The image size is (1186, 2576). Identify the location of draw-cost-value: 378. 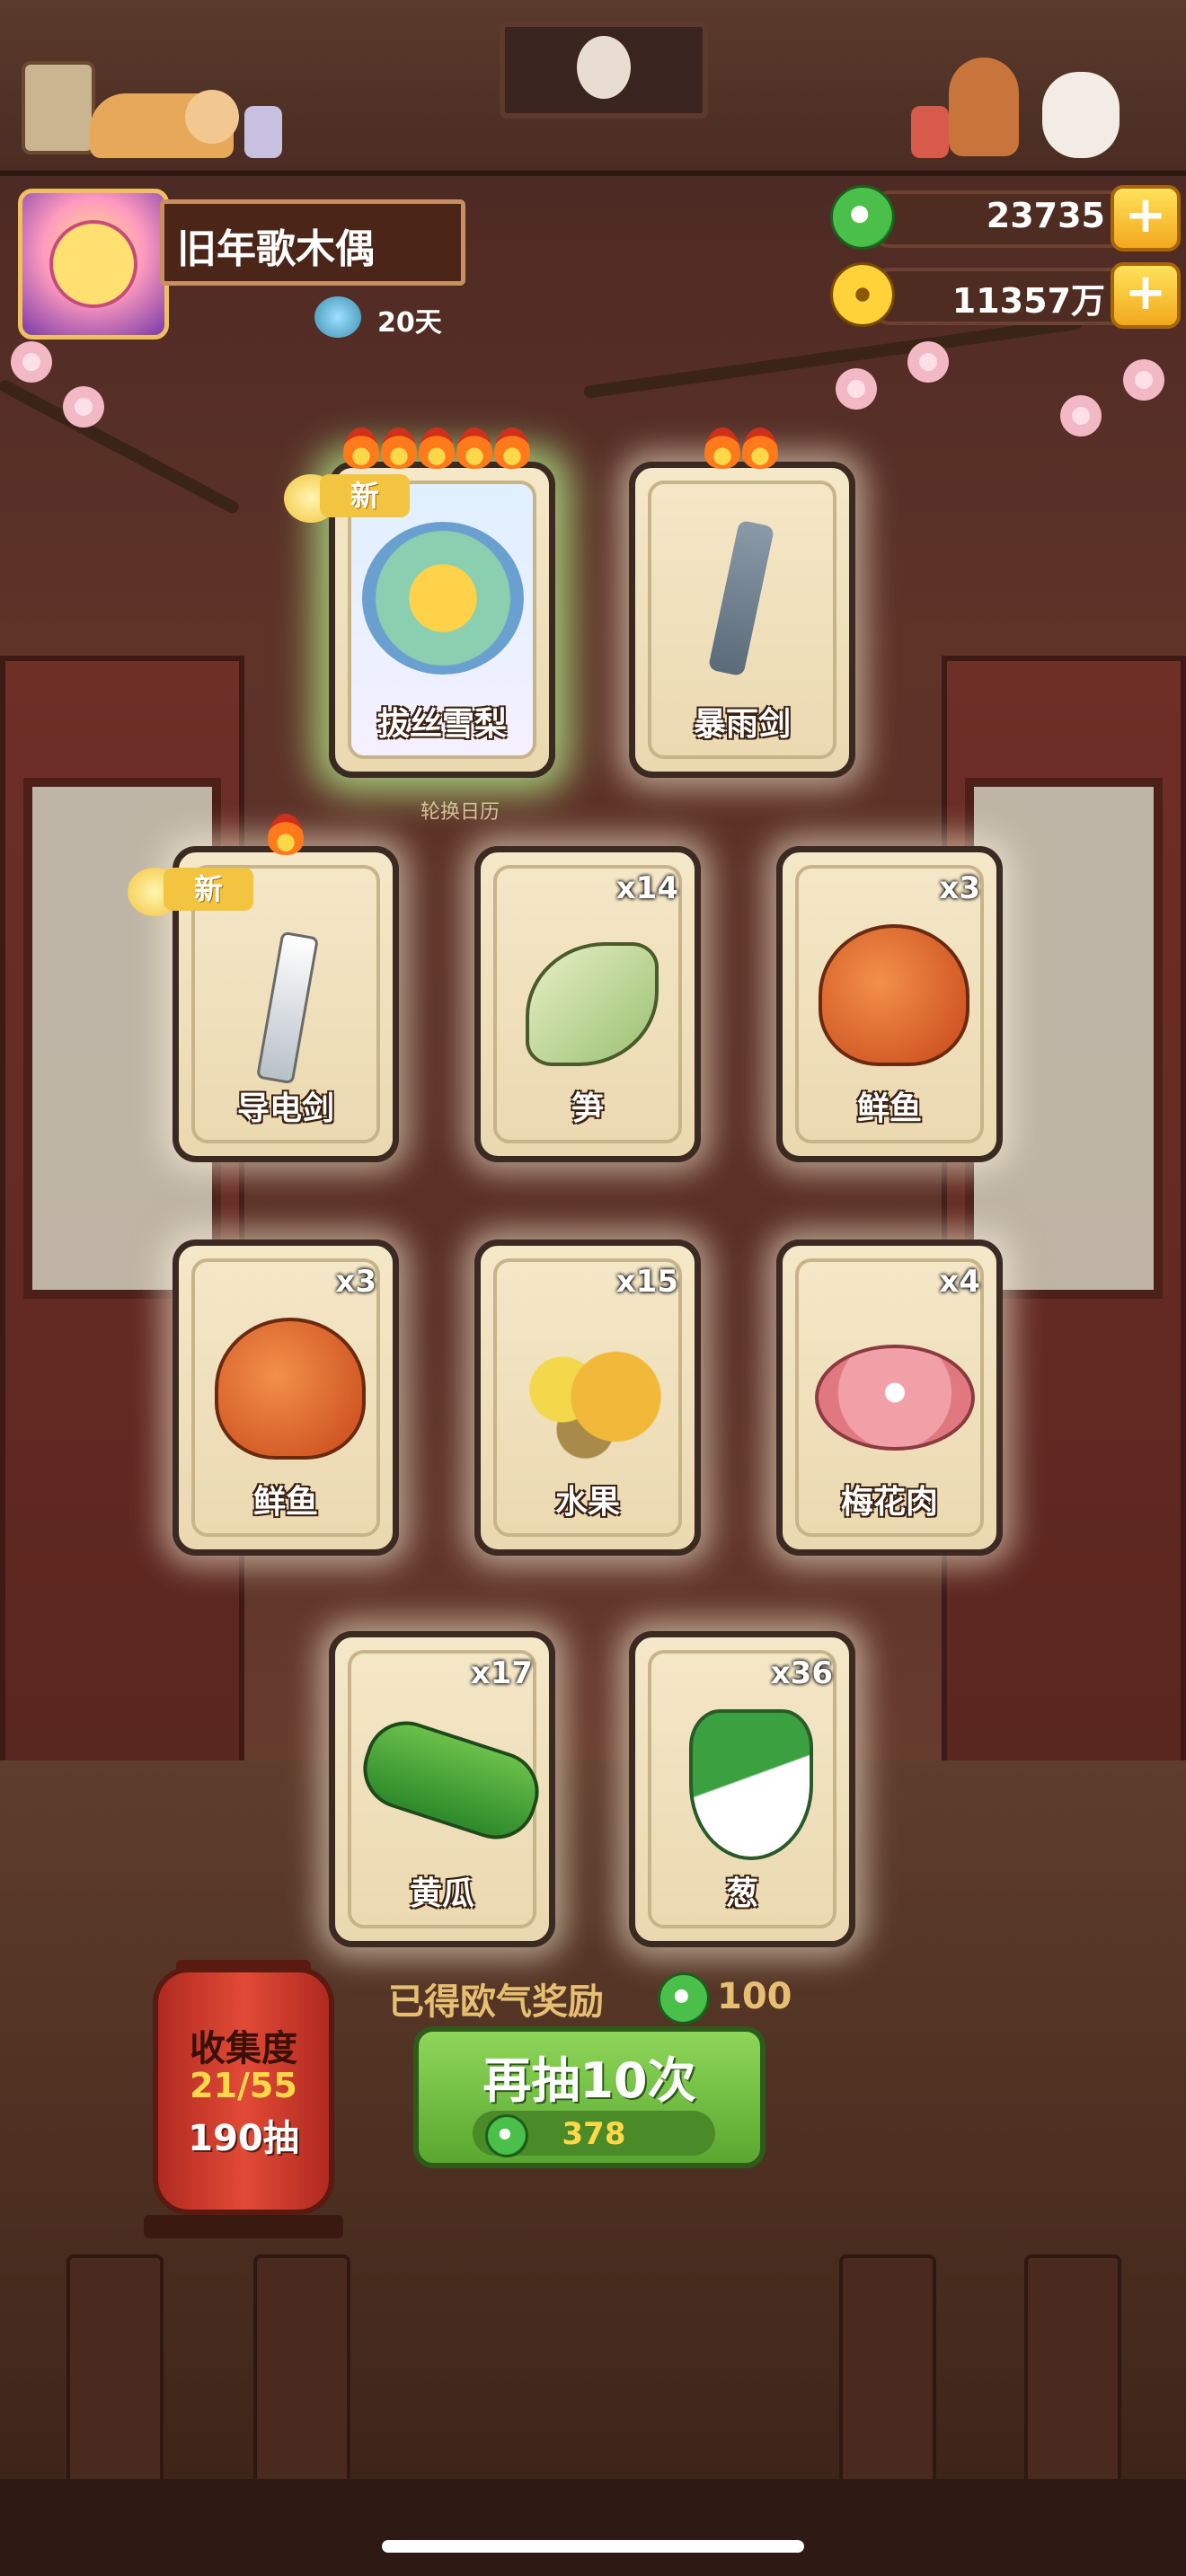
(594, 2134).